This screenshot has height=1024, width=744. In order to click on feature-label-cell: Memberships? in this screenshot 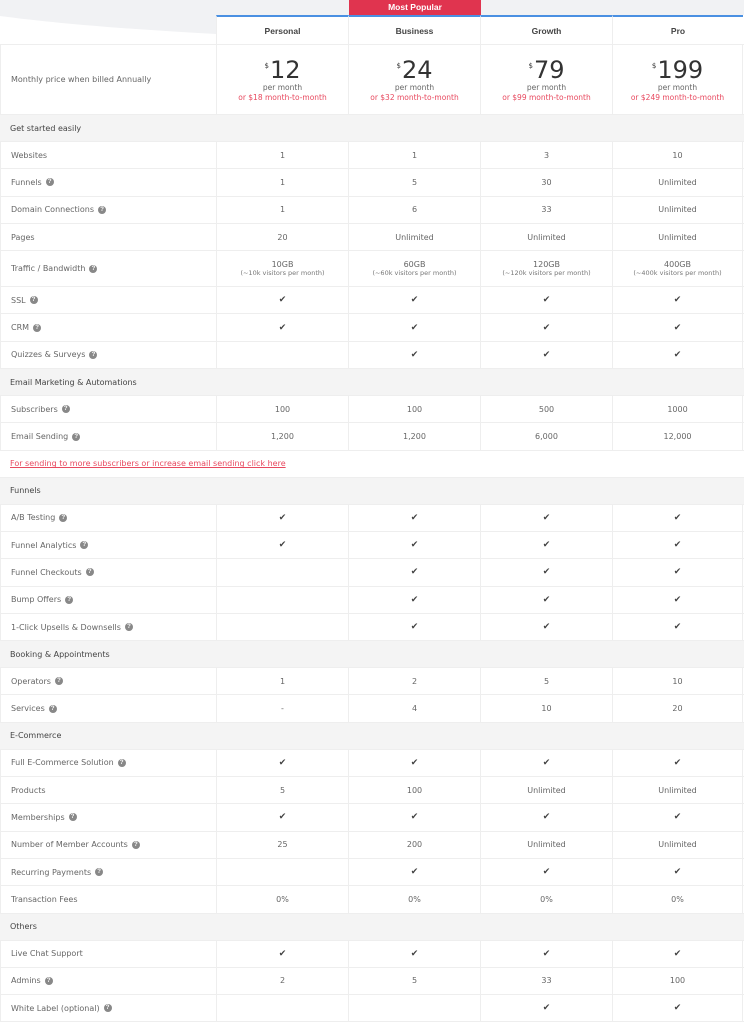, I will do `click(108, 817)`.